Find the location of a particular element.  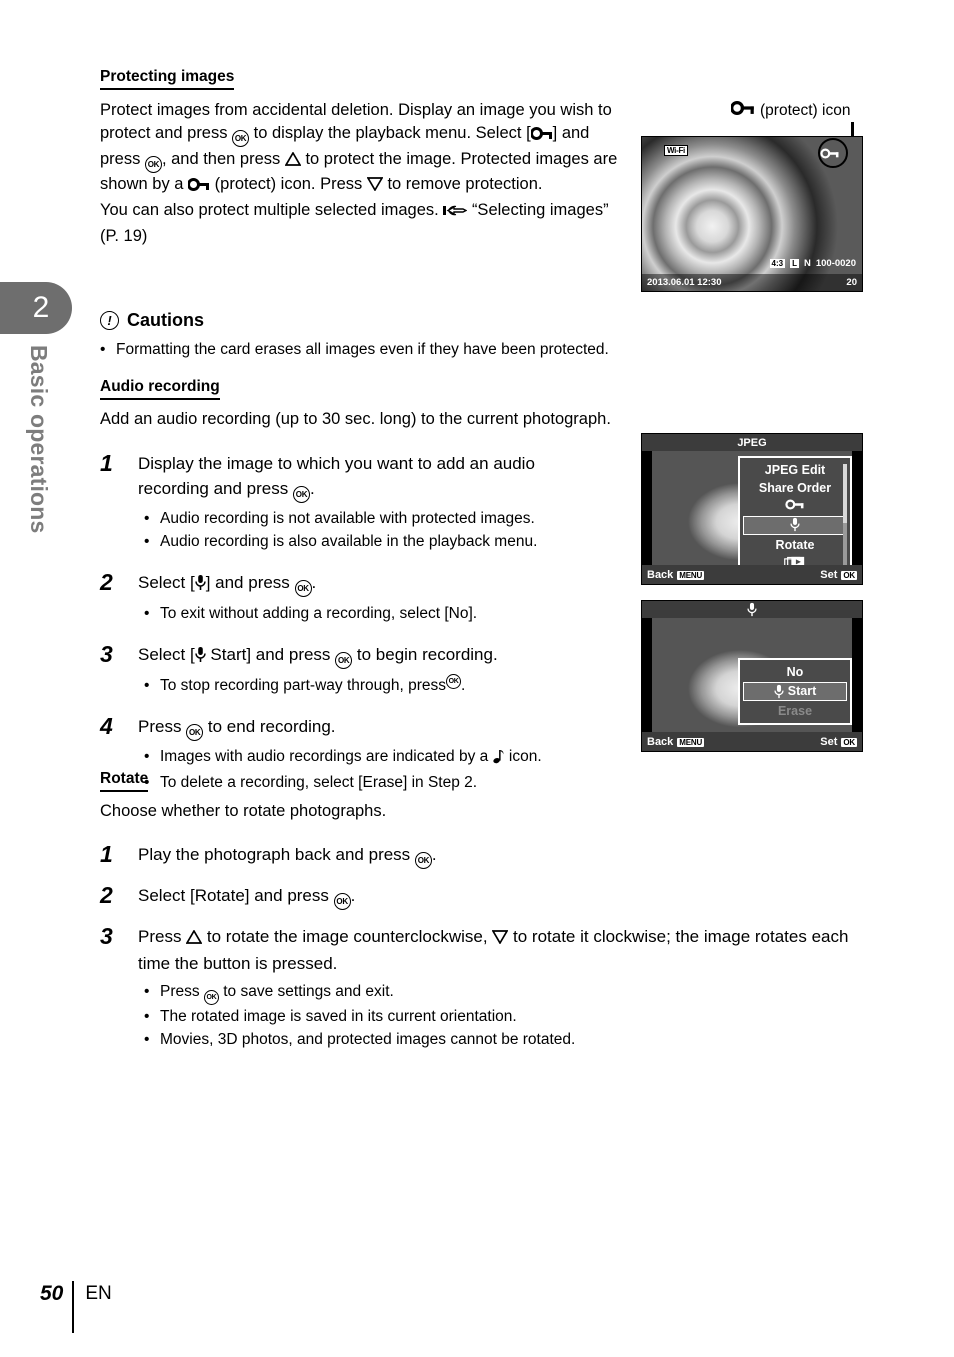

menu-item-share-order: Share Order is located at coordinates (795, 488).